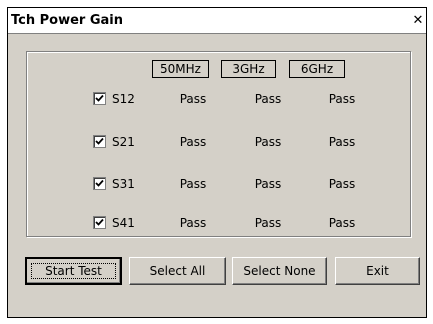 This screenshot has width=433, height=324. What do you see at coordinates (268, 223) in the screenshot?
I see `s41-3ghz-result: Pass` at bounding box center [268, 223].